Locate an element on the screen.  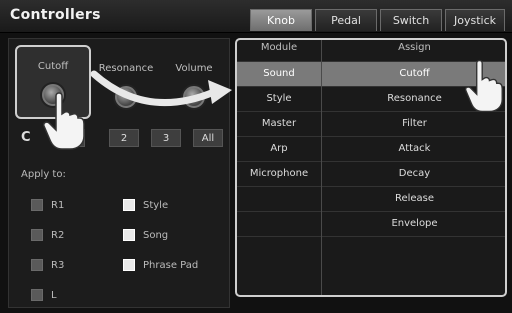
apply-r1: R1 is located at coordinates (47, 205).